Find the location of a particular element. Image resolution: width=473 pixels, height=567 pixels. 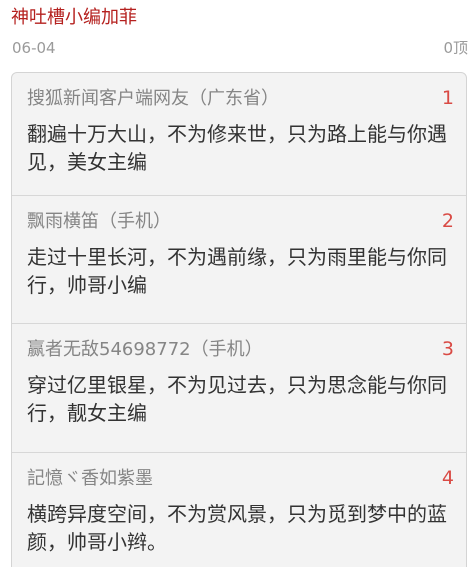

floor-number: 4 is located at coordinates (447, 478).